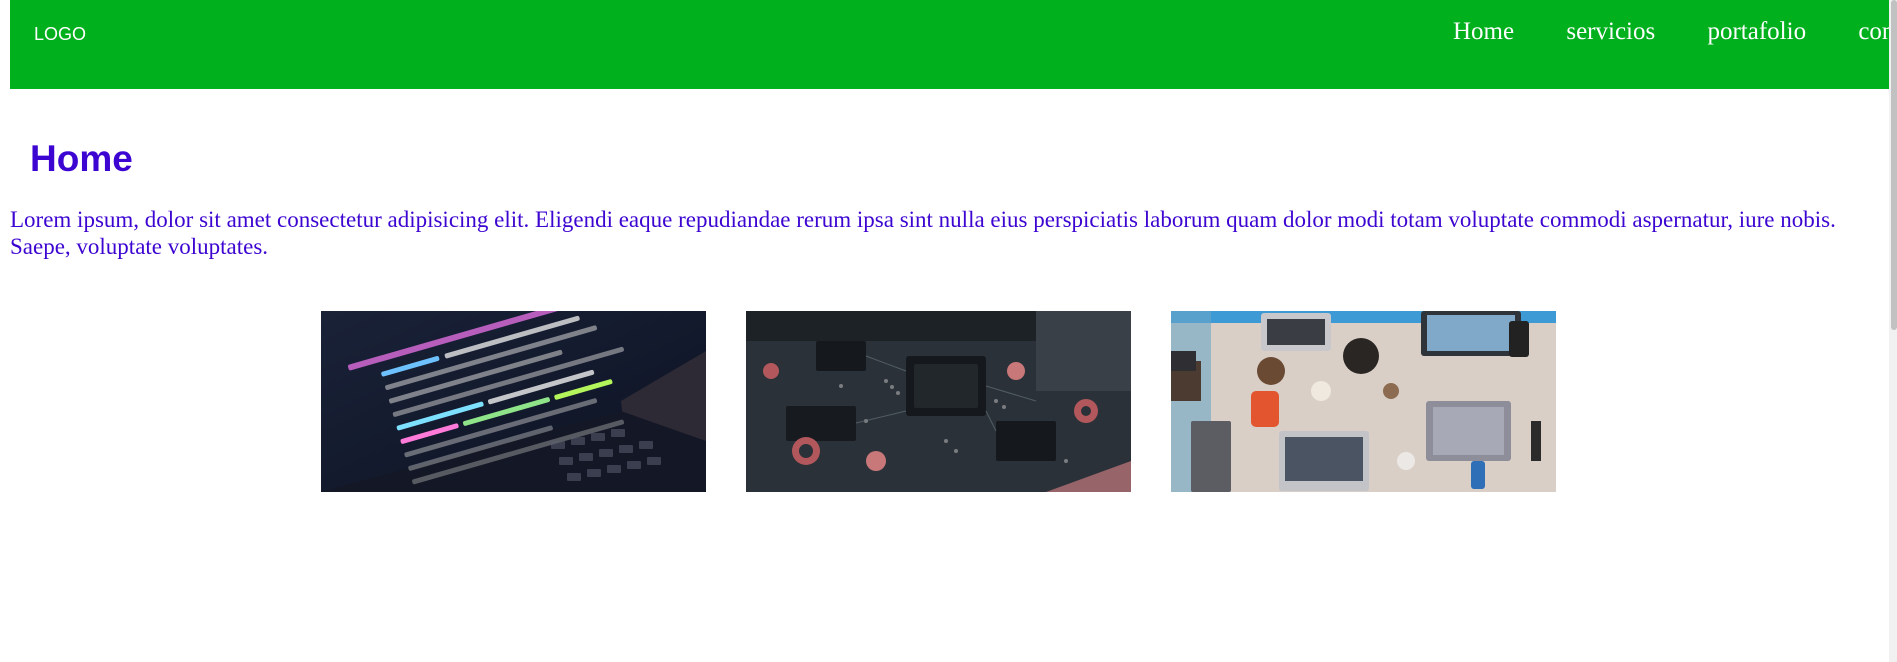 Image resolution: width=1897 pixels, height=662 pixels. What do you see at coordinates (81, 158) in the screenshot?
I see `page-title: Home` at bounding box center [81, 158].